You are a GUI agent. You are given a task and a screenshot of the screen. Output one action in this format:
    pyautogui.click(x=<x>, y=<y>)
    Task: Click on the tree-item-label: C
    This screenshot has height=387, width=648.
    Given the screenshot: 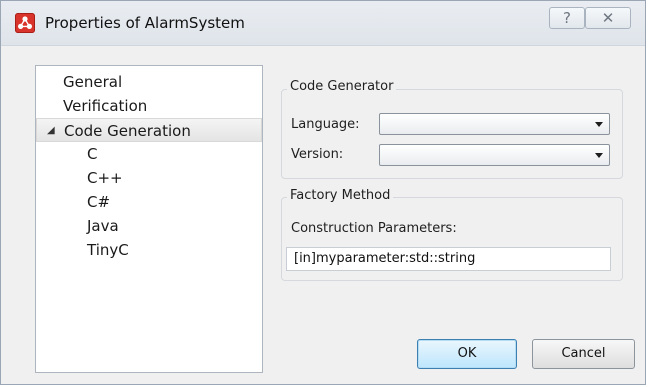 What is the action you would take?
    pyautogui.click(x=92, y=154)
    